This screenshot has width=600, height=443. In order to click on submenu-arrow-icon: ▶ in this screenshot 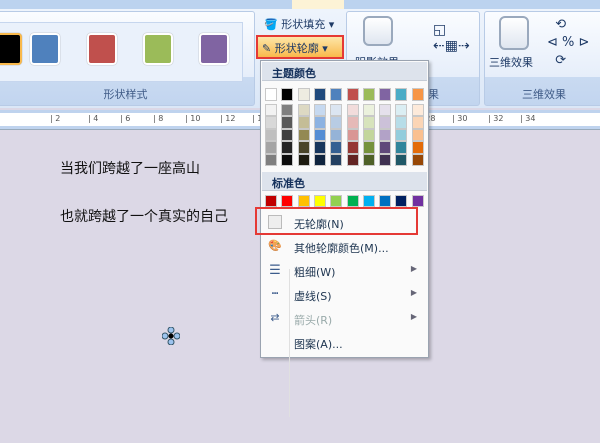, I will do `click(413, 268)`.